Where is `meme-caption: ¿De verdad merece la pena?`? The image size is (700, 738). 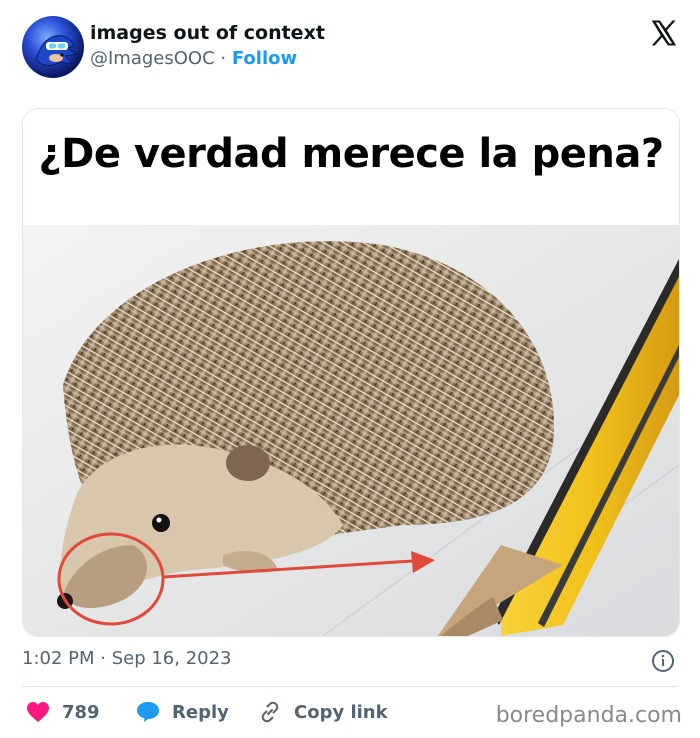 meme-caption: ¿De verdad merece la pena? is located at coordinates (351, 154).